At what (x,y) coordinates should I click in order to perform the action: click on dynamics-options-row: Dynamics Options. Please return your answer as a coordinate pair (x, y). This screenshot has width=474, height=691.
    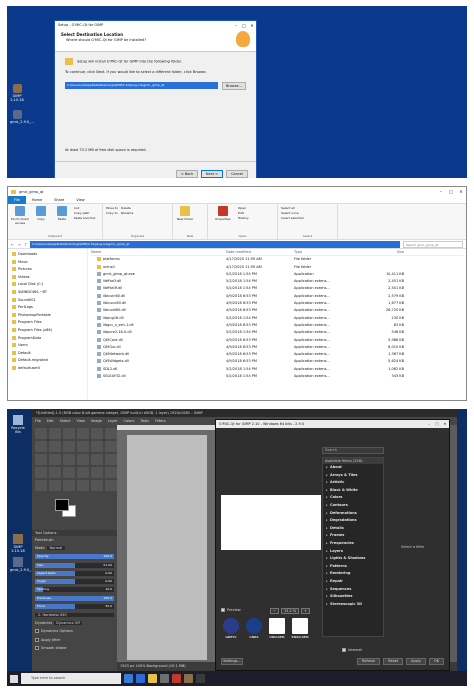
    Looking at the image, I should click on (74, 631).